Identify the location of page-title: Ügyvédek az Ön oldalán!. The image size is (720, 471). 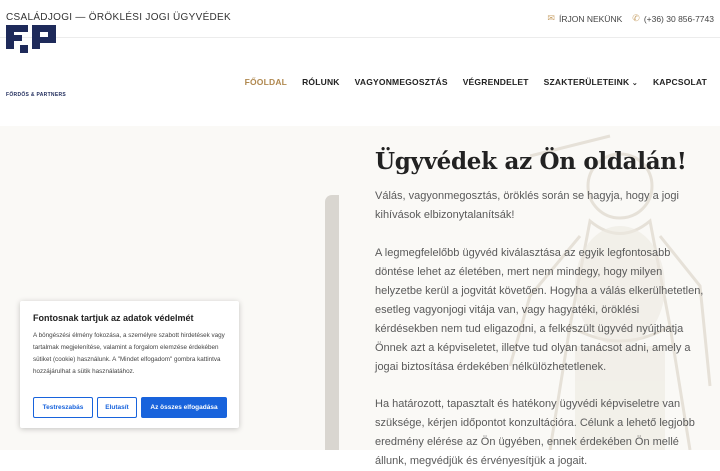
(531, 161).